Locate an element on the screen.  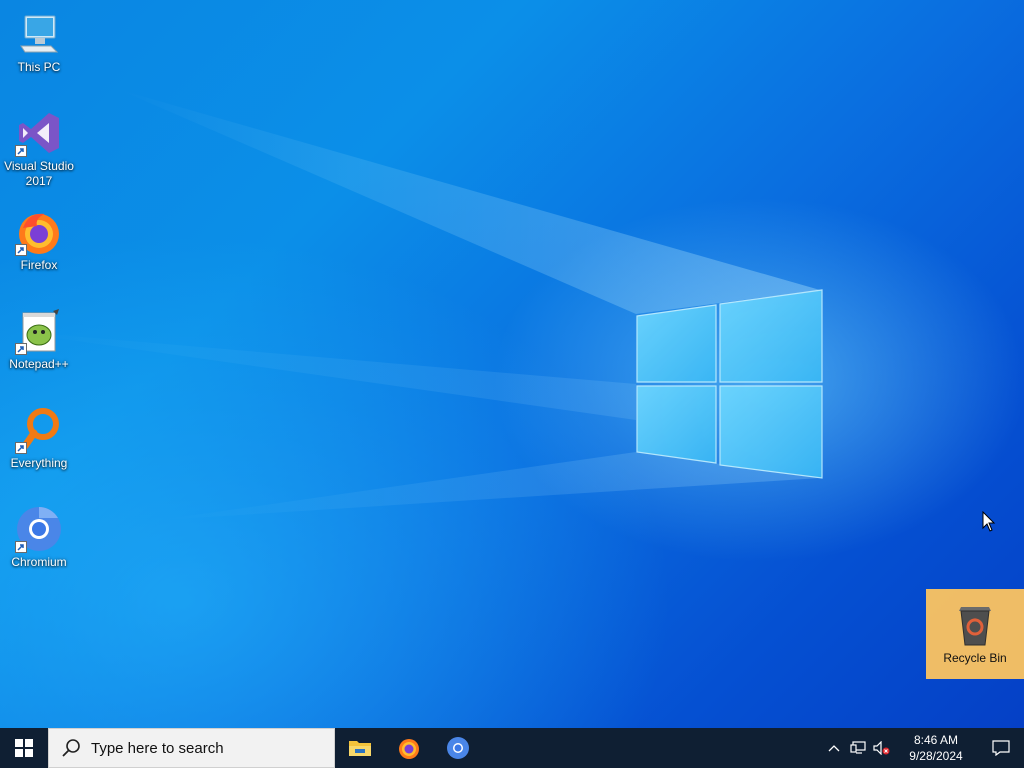
computer-icon is located at coordinates (39, 34).